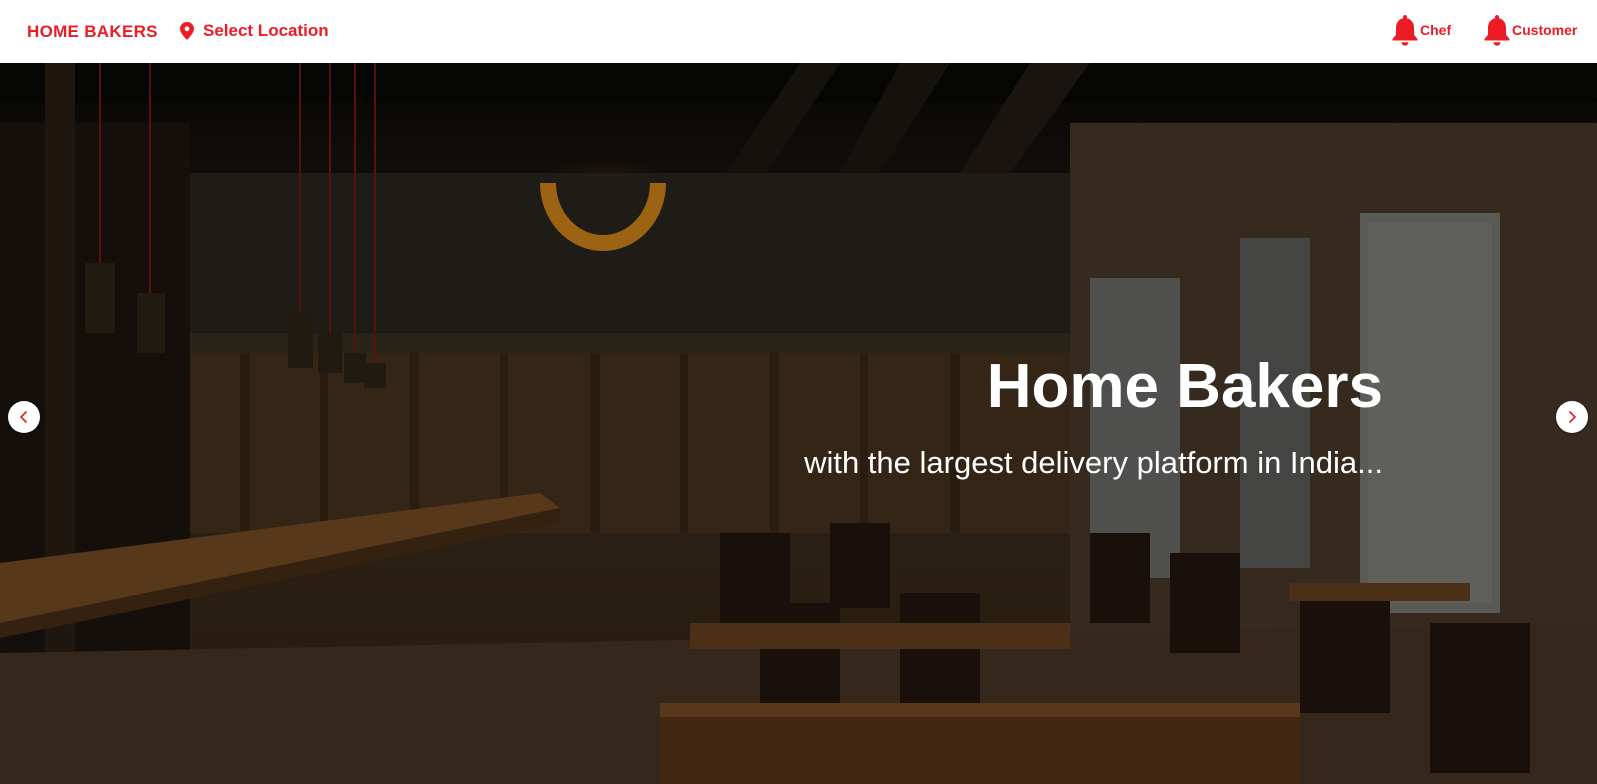  I want to click on nav-link-customer: Customer, so click(1529, 30).